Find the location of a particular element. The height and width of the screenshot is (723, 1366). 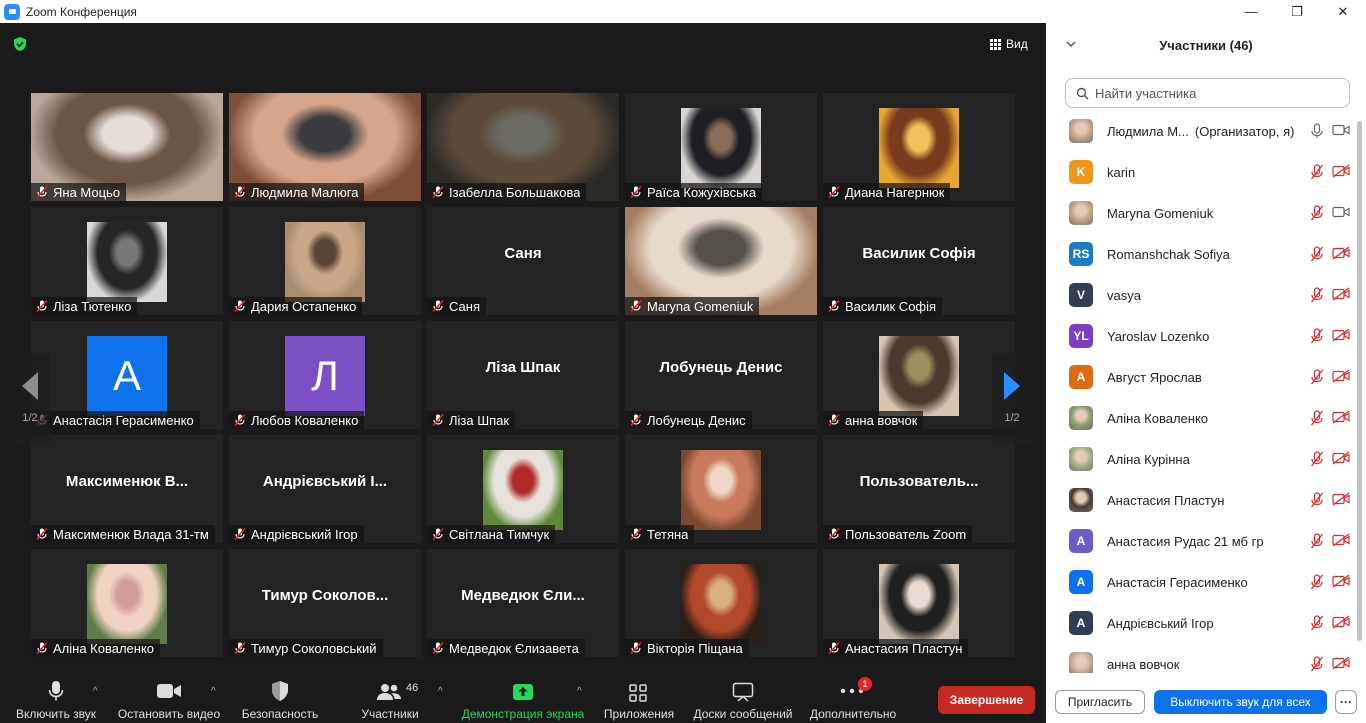

participant-row: A Анастасія Герасименко is located at coordinates (1201, 584).